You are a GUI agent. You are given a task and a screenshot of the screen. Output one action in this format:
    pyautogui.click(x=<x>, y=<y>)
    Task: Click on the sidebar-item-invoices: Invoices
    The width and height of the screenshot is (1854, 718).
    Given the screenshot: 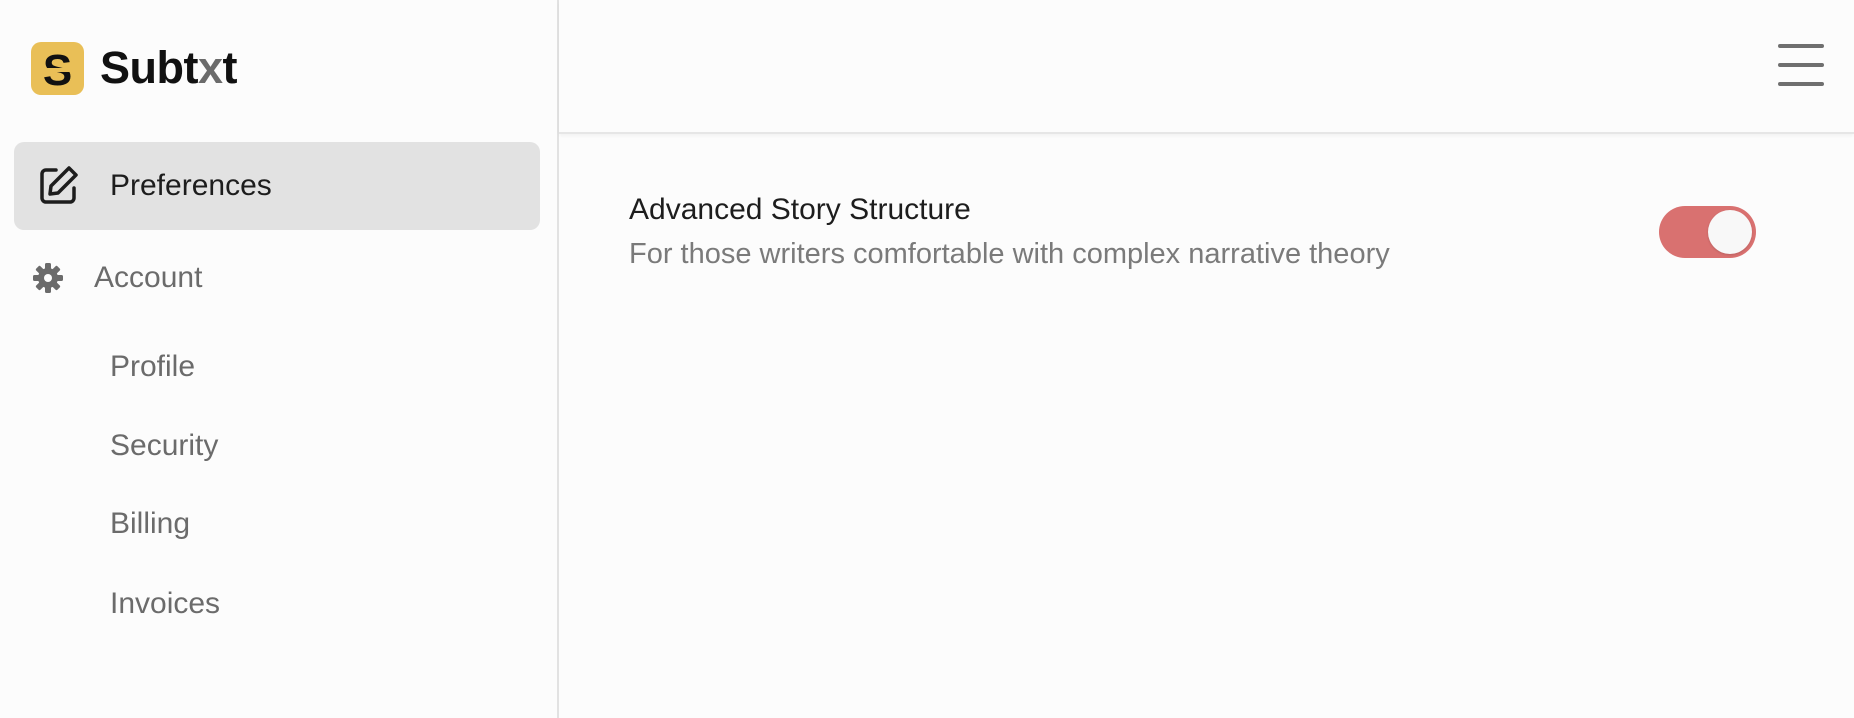 What is the action you would take?
    pyautogui.click(x=165, y=604)
    